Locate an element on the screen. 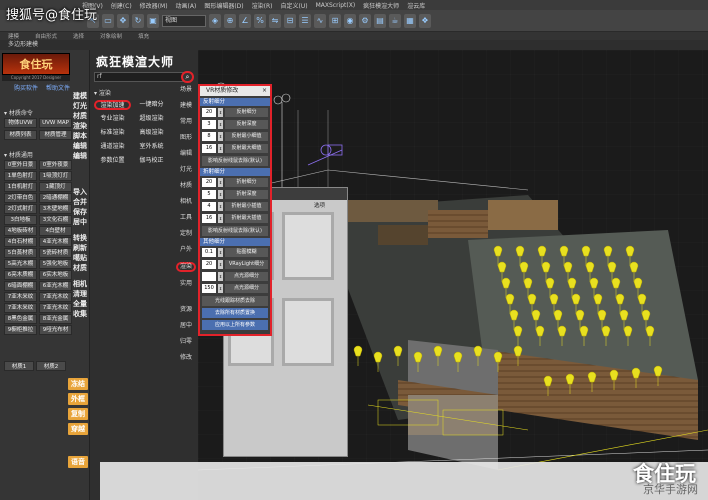 The image size is (708, 500). side-tab: 渲染 is located at coordinates (186, 267).